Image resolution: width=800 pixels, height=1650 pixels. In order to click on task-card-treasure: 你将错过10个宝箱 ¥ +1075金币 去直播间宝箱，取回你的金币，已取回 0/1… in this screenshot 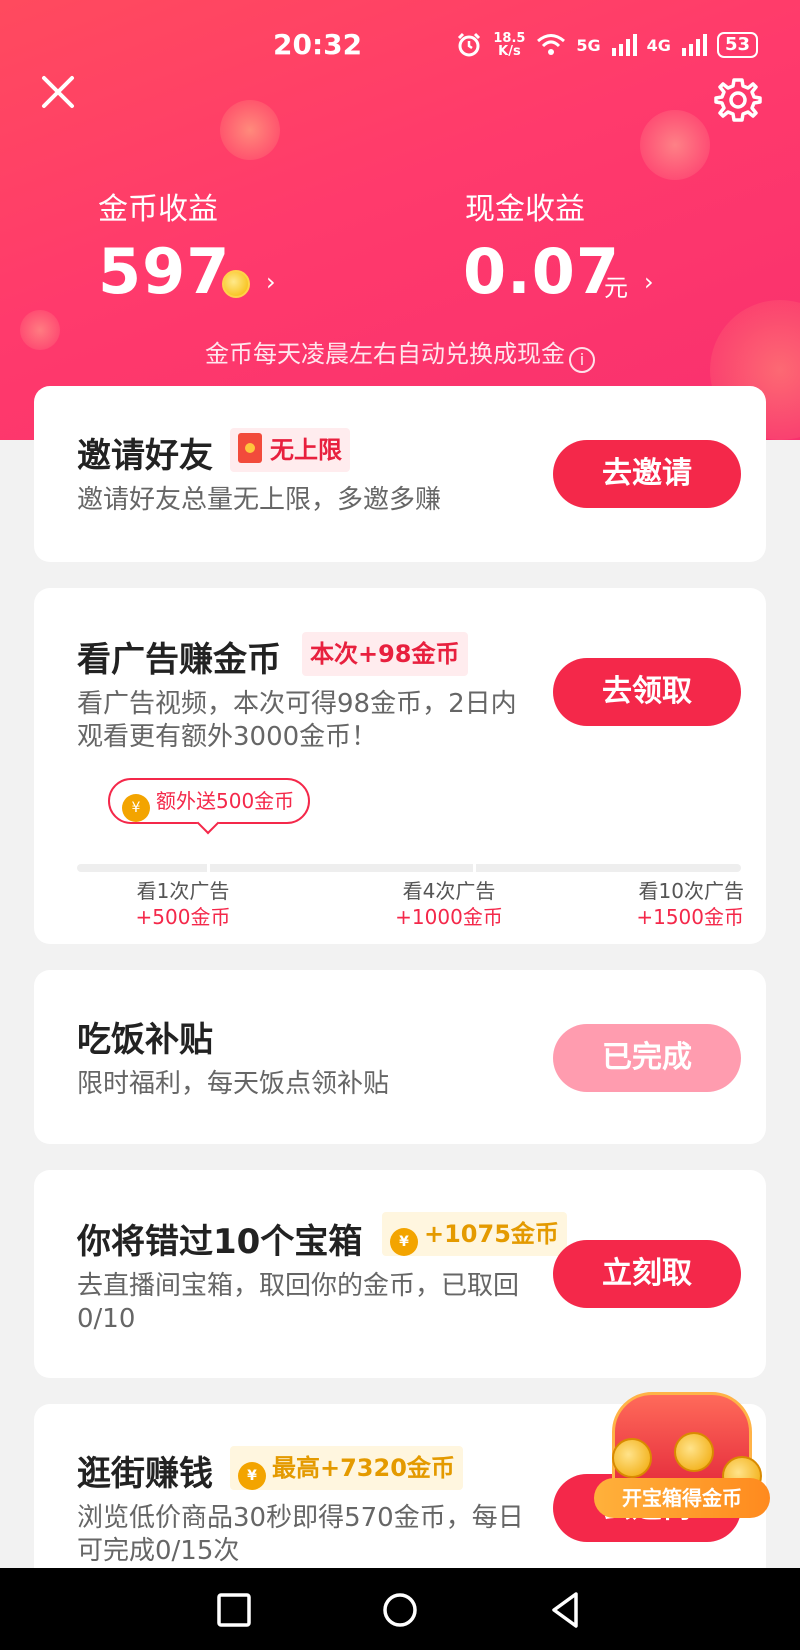, I will do `click(400, 1274)`.